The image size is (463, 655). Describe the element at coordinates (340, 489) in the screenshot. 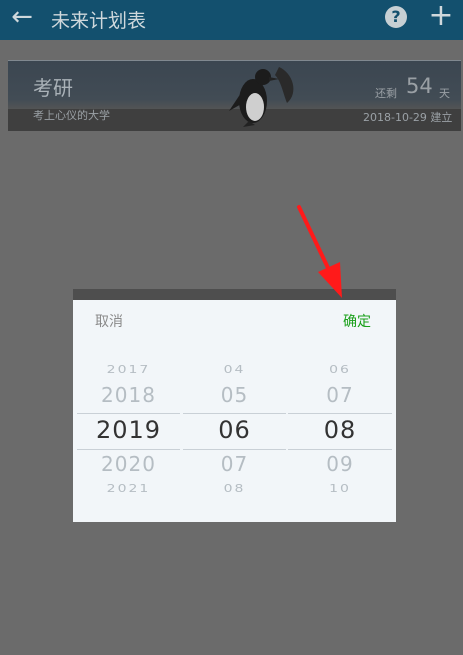

I see `day-option: 10` at that location.